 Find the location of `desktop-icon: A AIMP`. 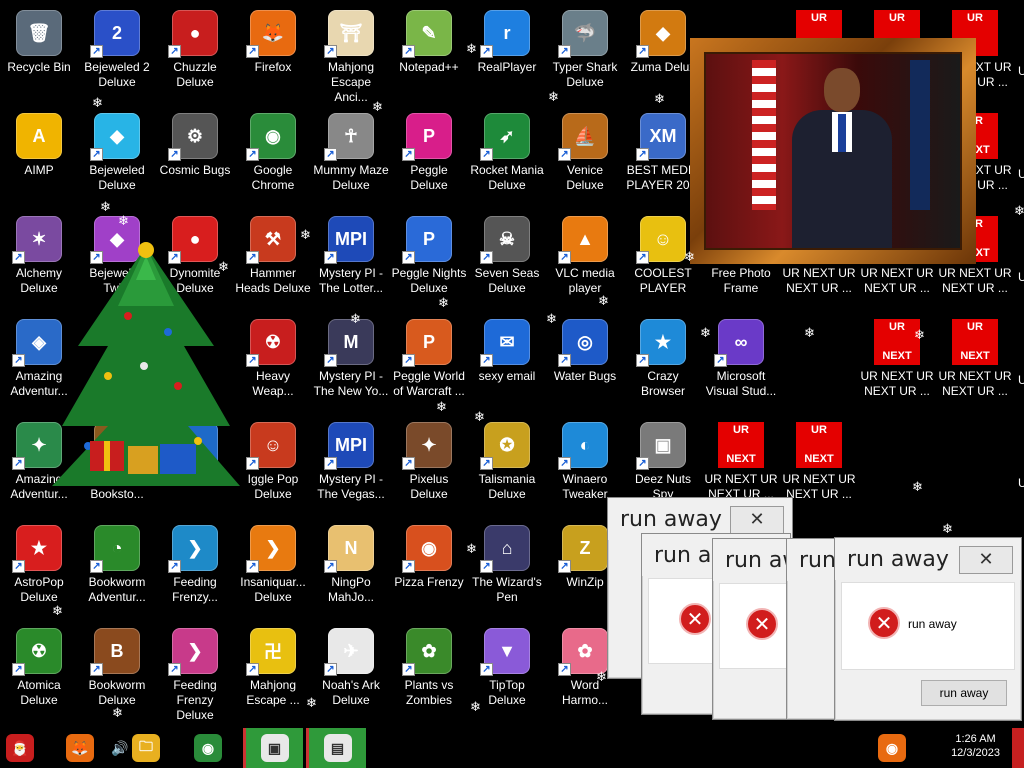

desktop-icon: A AIMP is located at coordinates (39, 157).